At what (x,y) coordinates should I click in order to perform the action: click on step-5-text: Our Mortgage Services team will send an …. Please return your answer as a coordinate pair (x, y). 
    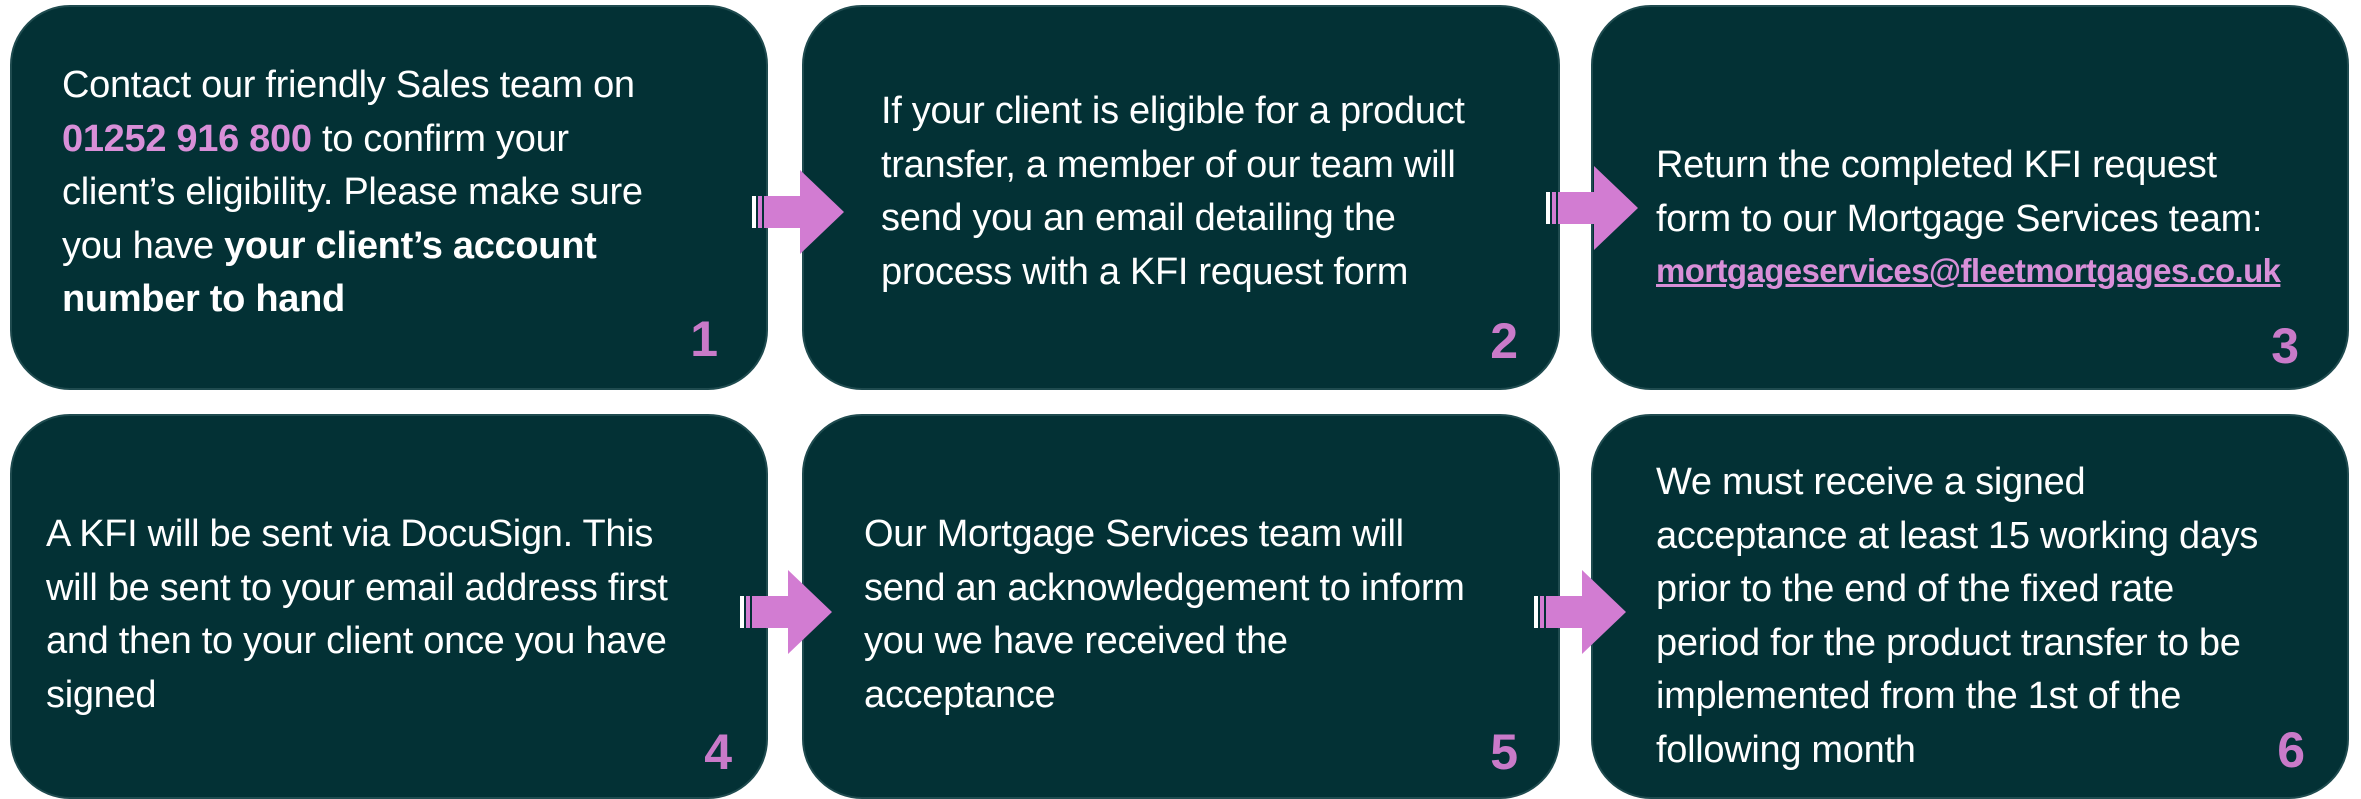
    Looking at the image, I should click on (1164, 615).